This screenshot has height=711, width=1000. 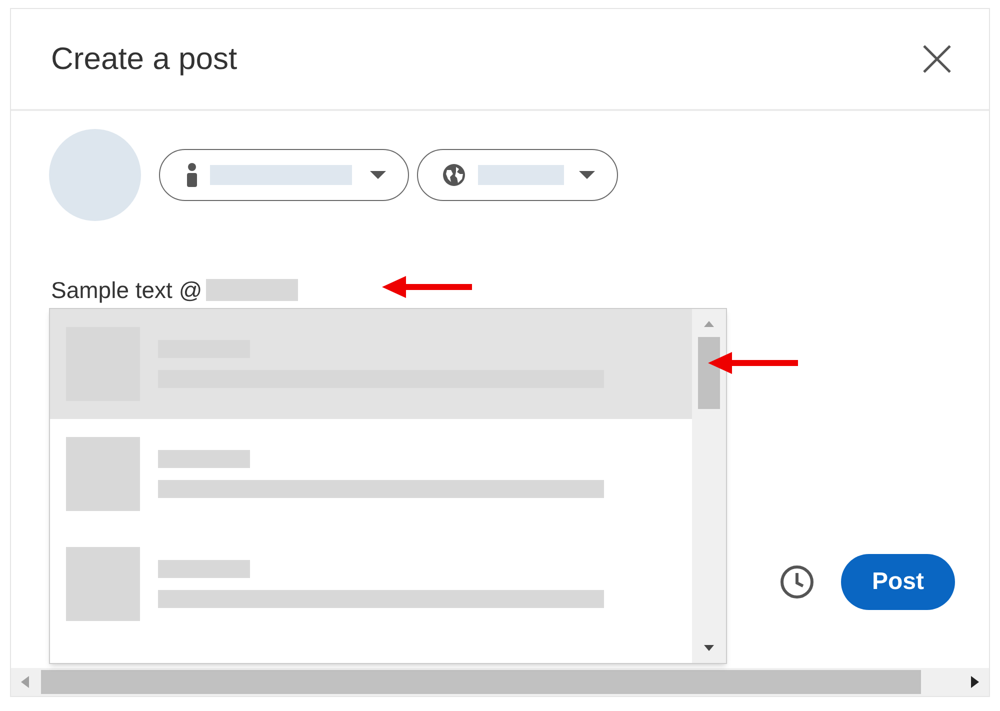 I want to click on horizontal-scrollbar, so click(x=500, y=682).